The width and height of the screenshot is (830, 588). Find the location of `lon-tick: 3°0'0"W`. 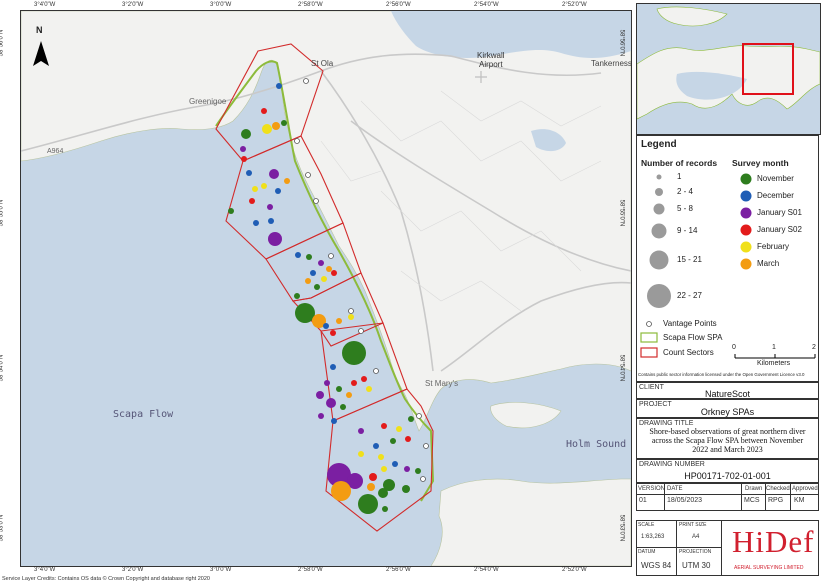

lon-tick: 3°0'0"W is located at coordinates (221, 5).